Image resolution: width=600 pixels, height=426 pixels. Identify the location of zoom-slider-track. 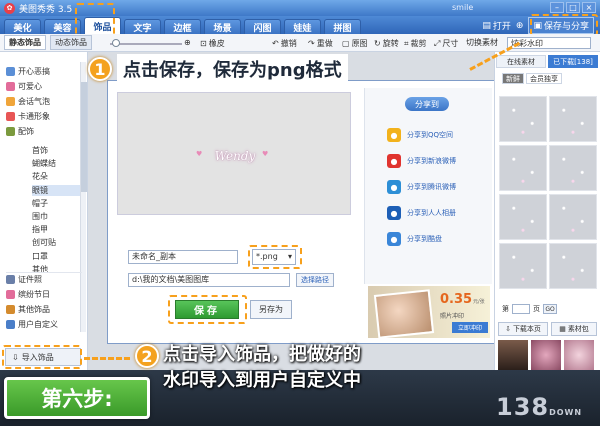
(146, 44).